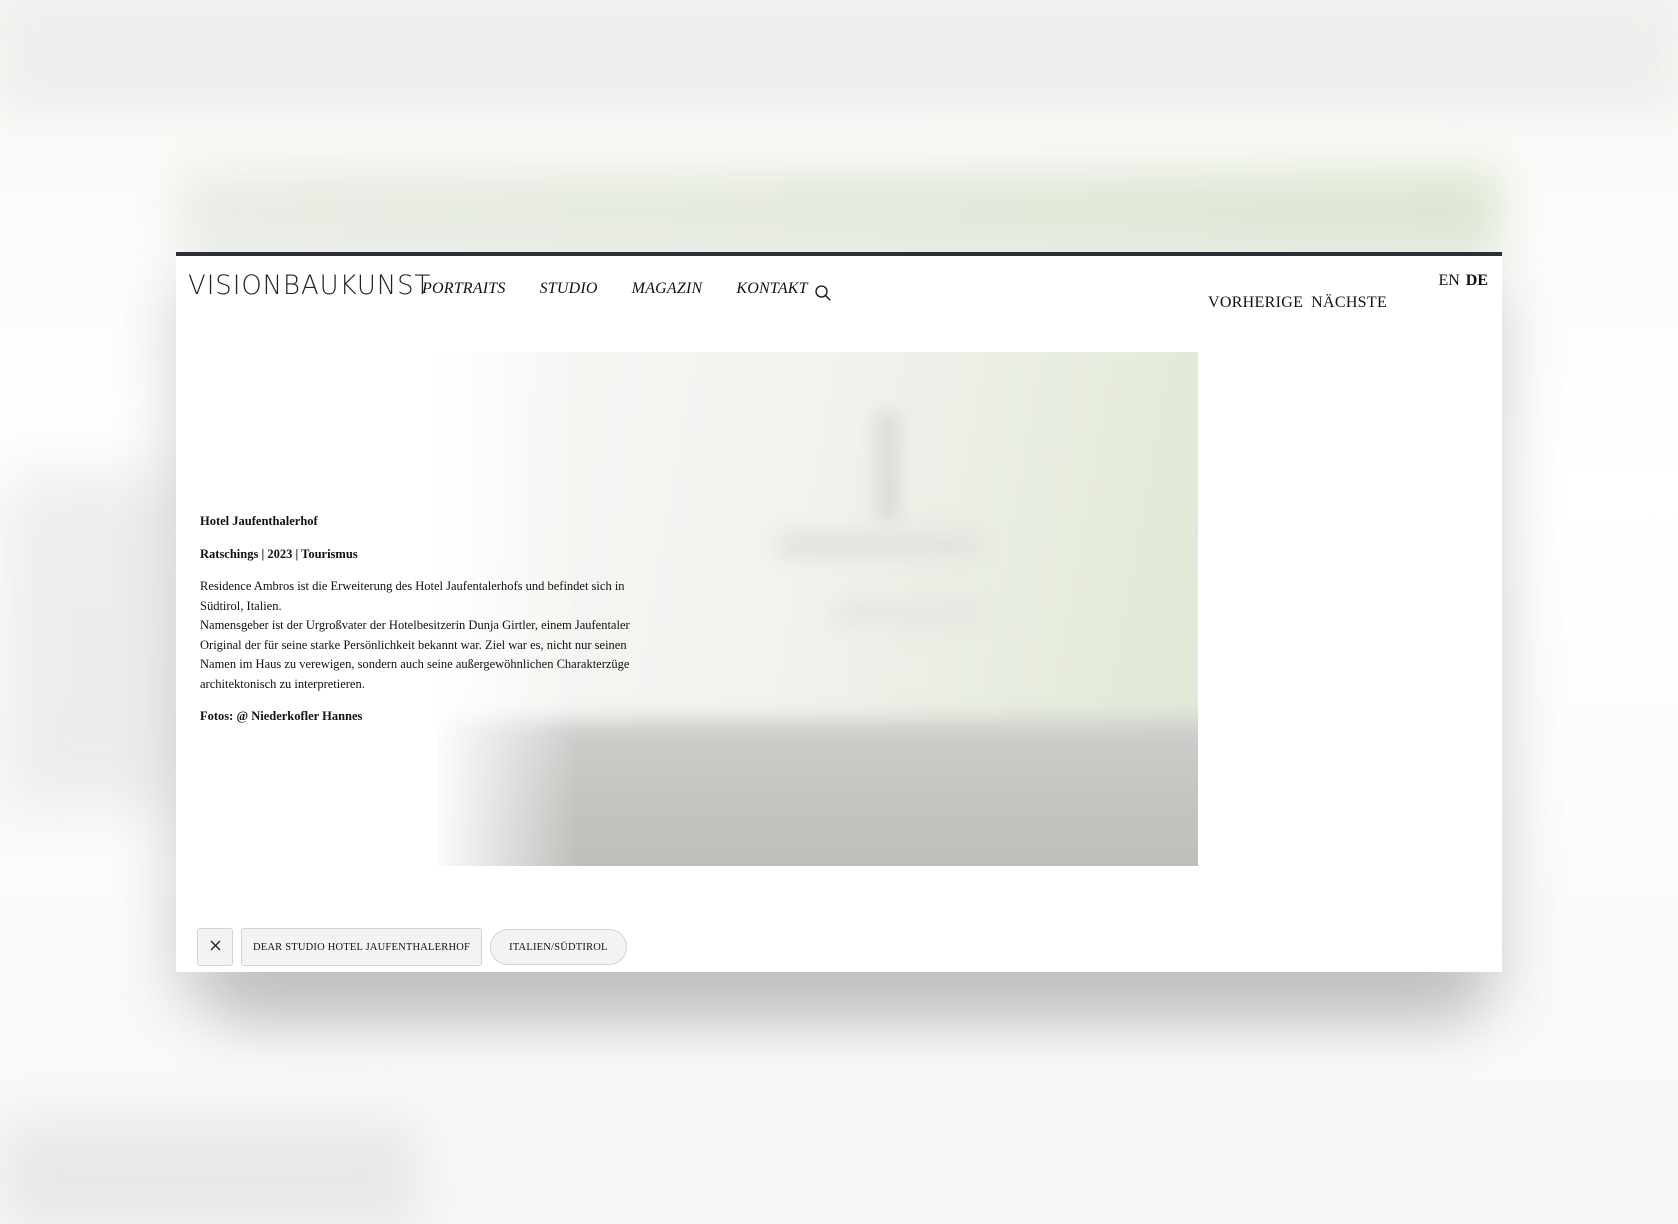 Image resolution: width=1678 pixels, height=1224 pixels. I want to click on photo-credit: Fotos: @ Niederkofler Hannes, so click(281, 716).